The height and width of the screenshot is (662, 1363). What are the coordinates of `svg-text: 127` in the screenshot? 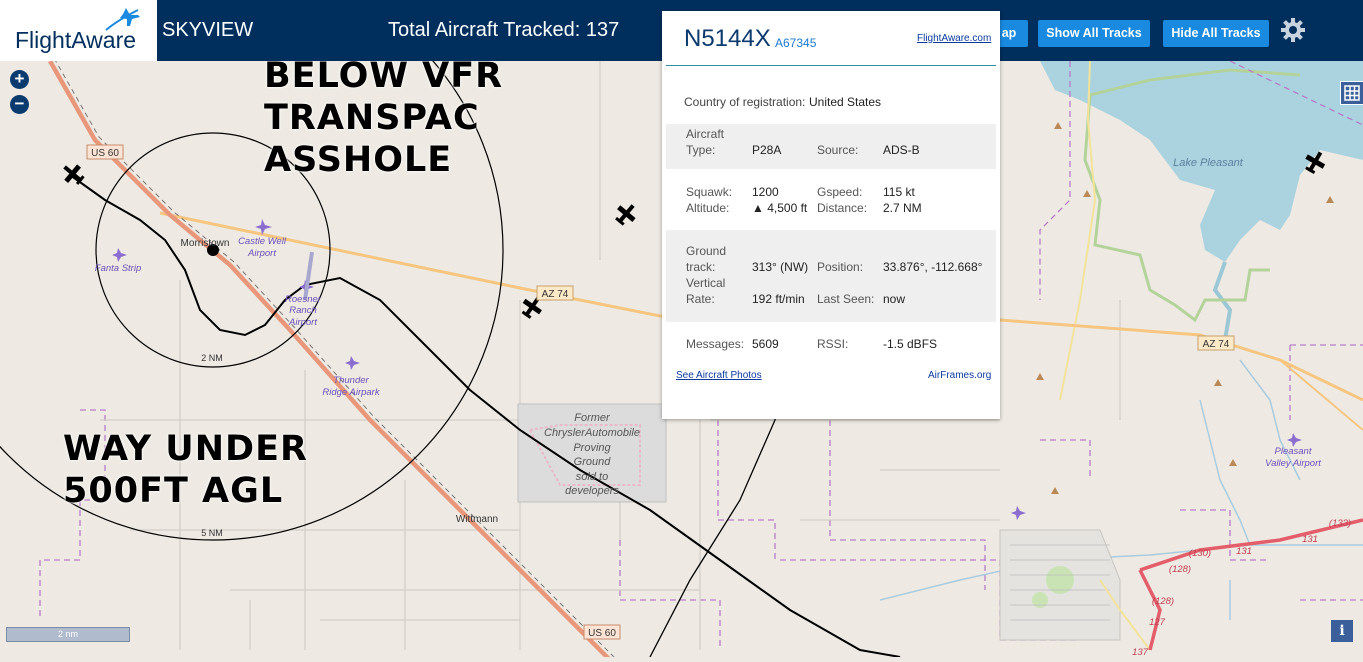 It's located at (1157, 622).